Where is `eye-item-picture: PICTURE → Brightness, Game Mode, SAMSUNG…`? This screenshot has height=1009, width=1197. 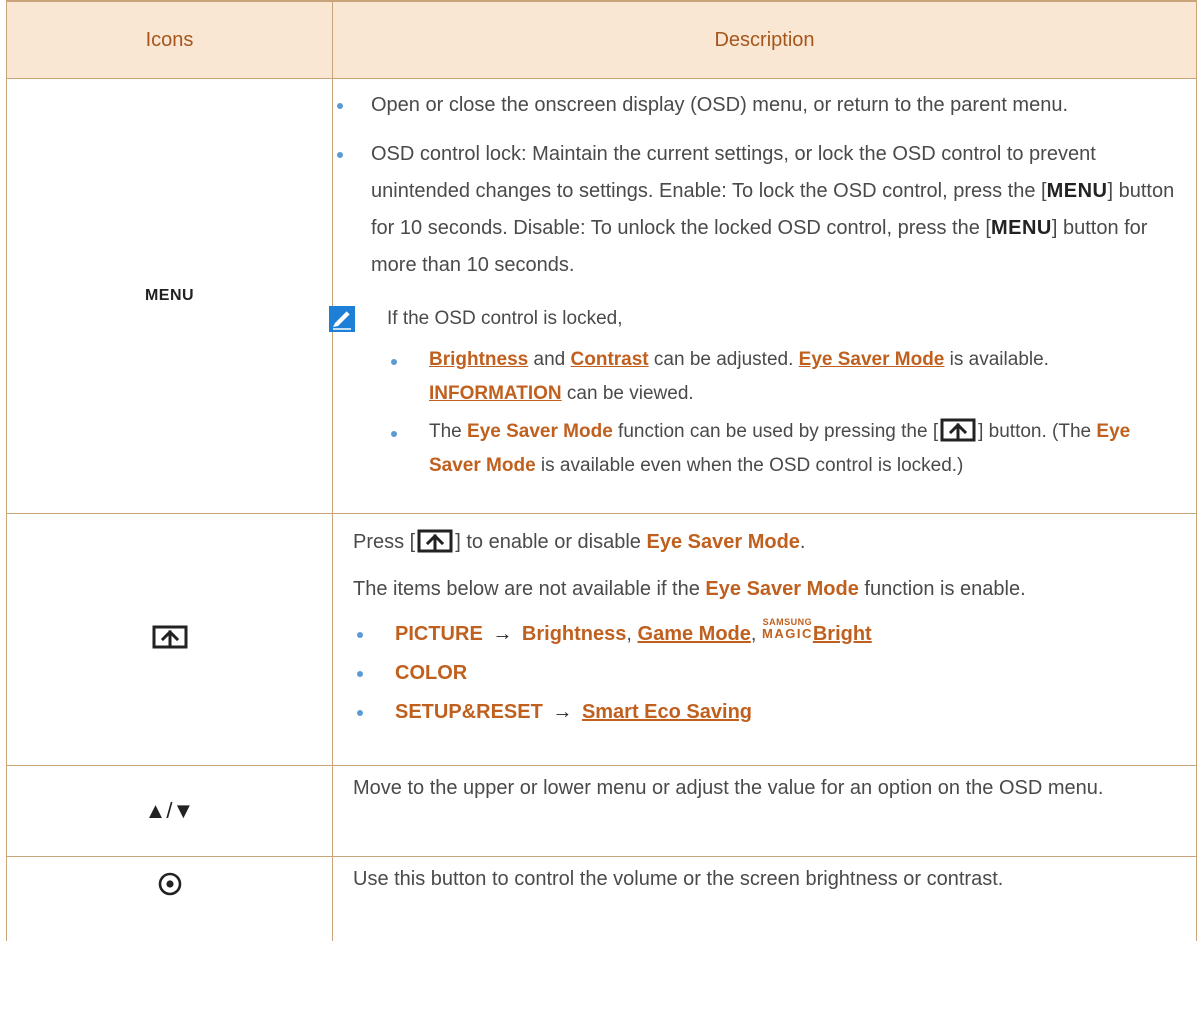
eye-item-picture: PICTURE → Brightness, Game Mode, SAMSUNG… is located at coordinates (774, 634).